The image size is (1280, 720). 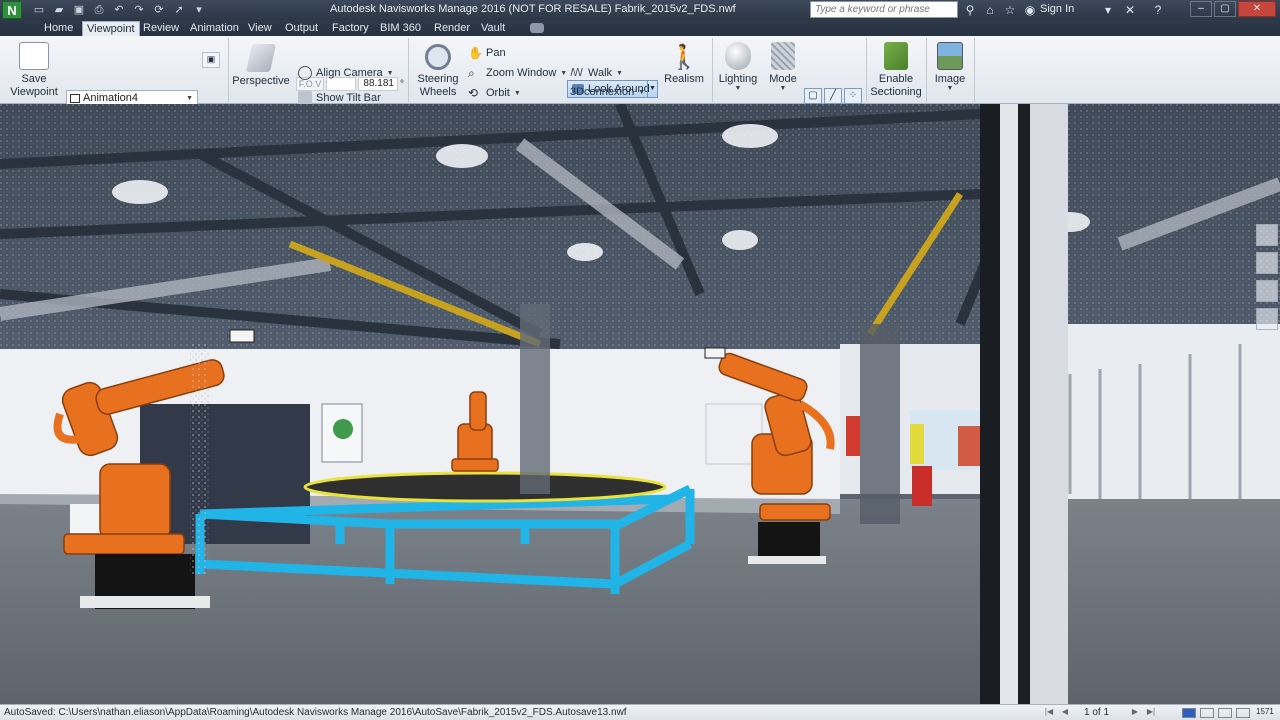 What do you see at coordinates (521, 73) in the screenshot?
I see `zoom-window-label: Zoom Window` at bounding box center [521, 73].